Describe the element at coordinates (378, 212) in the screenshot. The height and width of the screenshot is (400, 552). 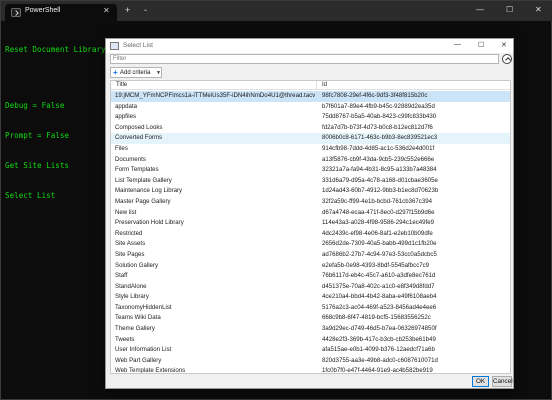
I see `row-id: d67a4748-ecaa-471f-8ec0-d297f15b9d6e` at that location.